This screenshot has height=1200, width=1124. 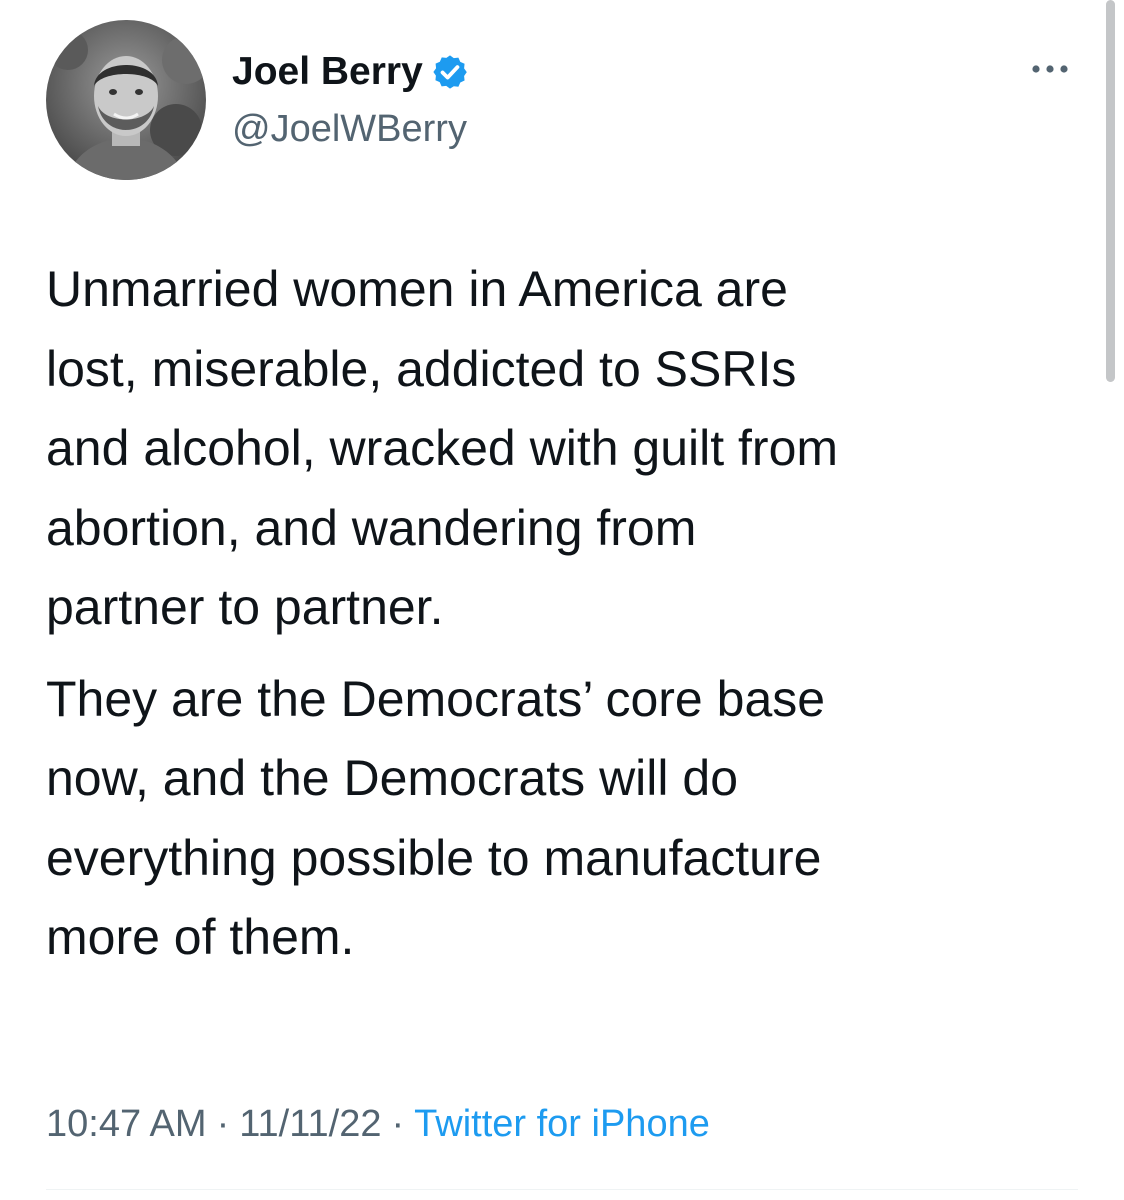 What do you see at coordinates (1110, 191) in the screenshot?
I see `scrollbar-thumb` at bounding box center [1110, 191].